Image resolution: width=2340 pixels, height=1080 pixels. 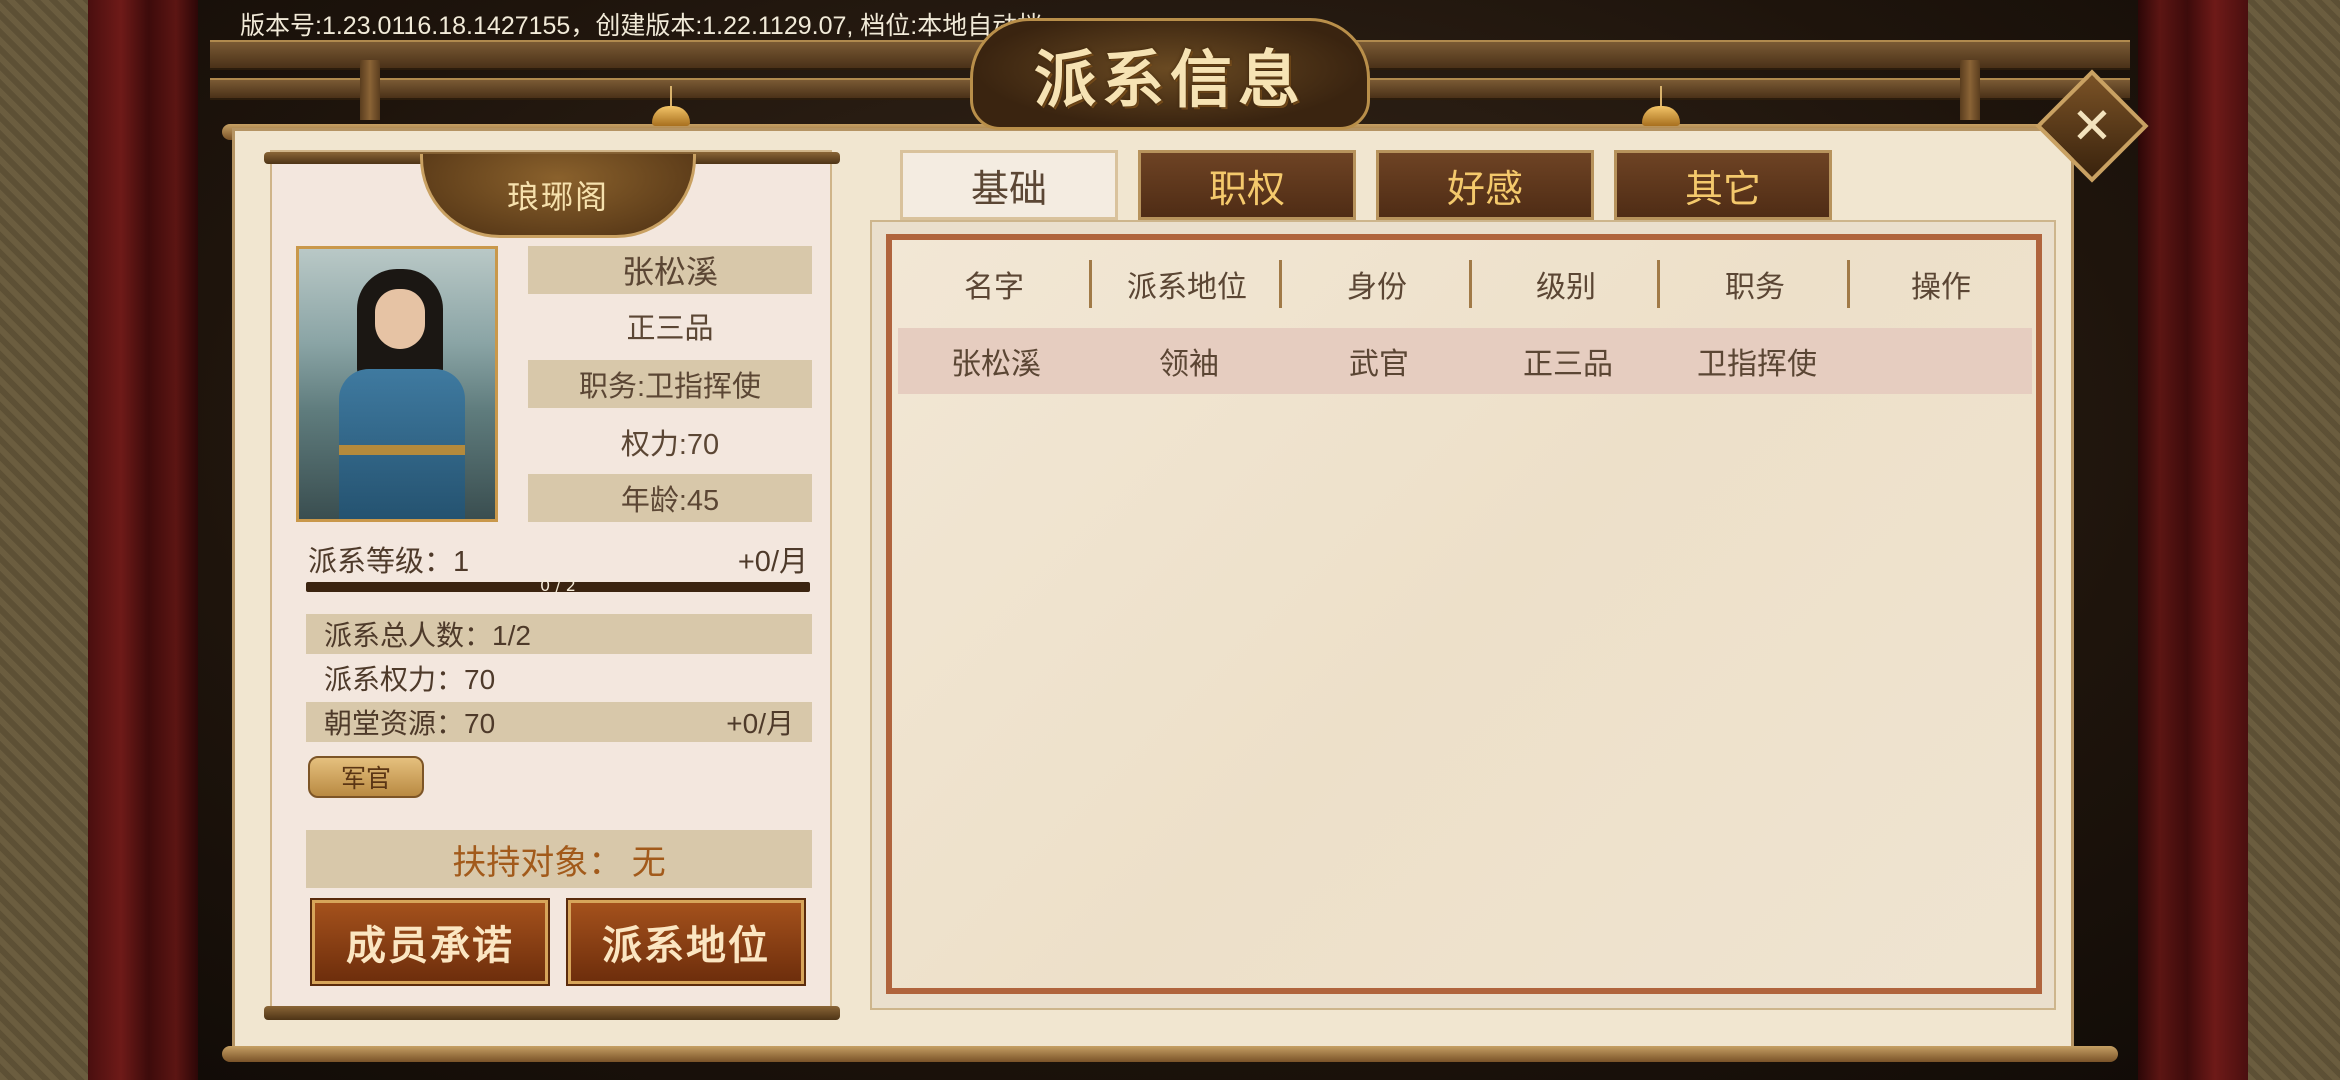 I want to click on title-plaque: 派系信息, so click(x=1170, y=74).